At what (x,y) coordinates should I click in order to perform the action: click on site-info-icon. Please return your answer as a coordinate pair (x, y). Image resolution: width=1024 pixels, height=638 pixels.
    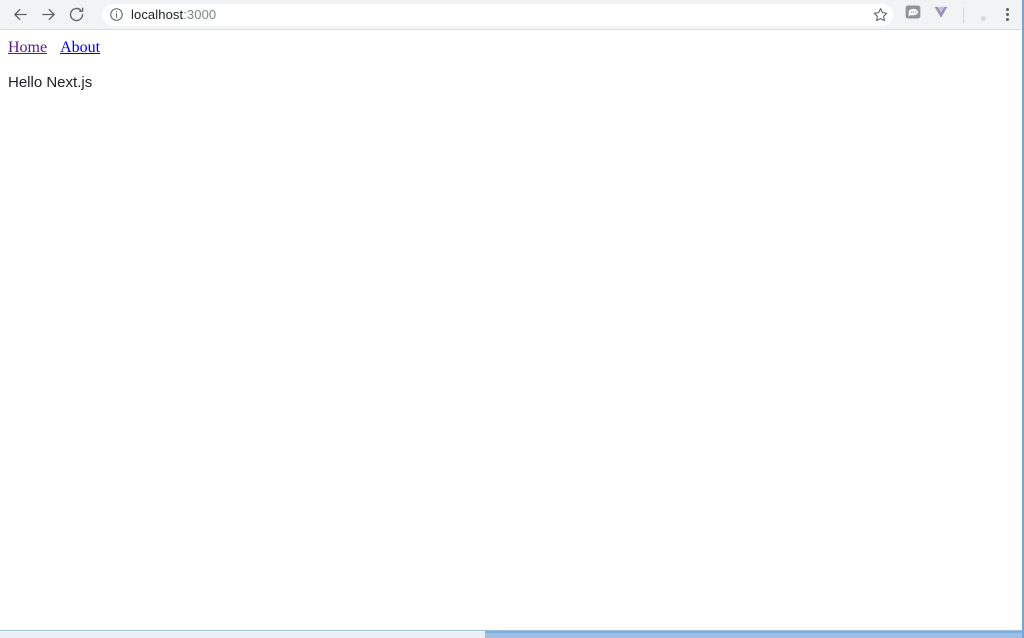
    Looking at the image, I should click on (116, 14).